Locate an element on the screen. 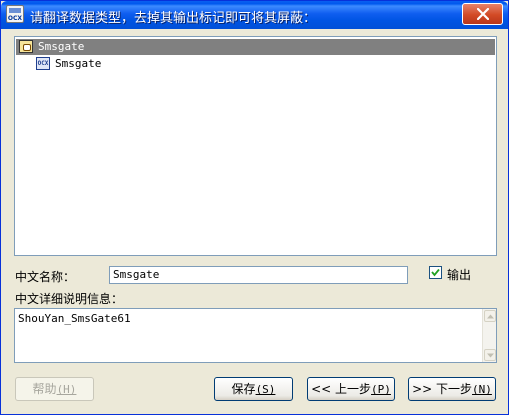  scroll-down-button is located at coordinates (490, 355).